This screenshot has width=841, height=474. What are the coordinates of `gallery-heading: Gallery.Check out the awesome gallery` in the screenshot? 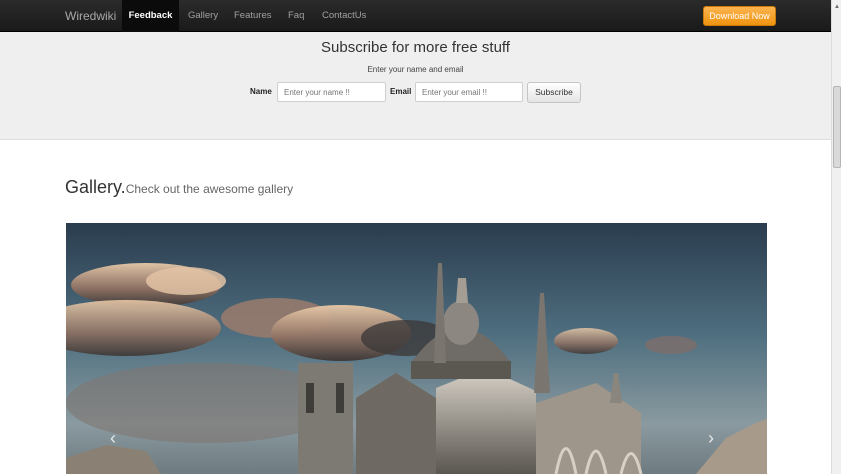 It's located at (179, 187).